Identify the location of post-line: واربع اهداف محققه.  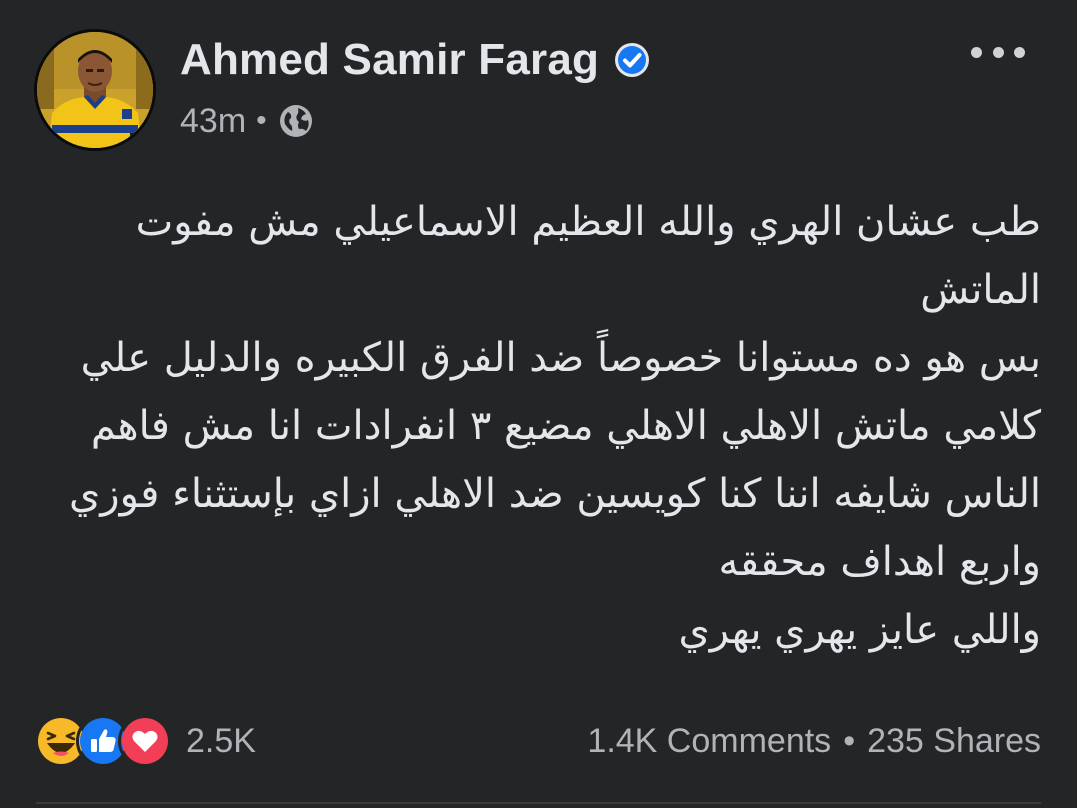
(879, 562).